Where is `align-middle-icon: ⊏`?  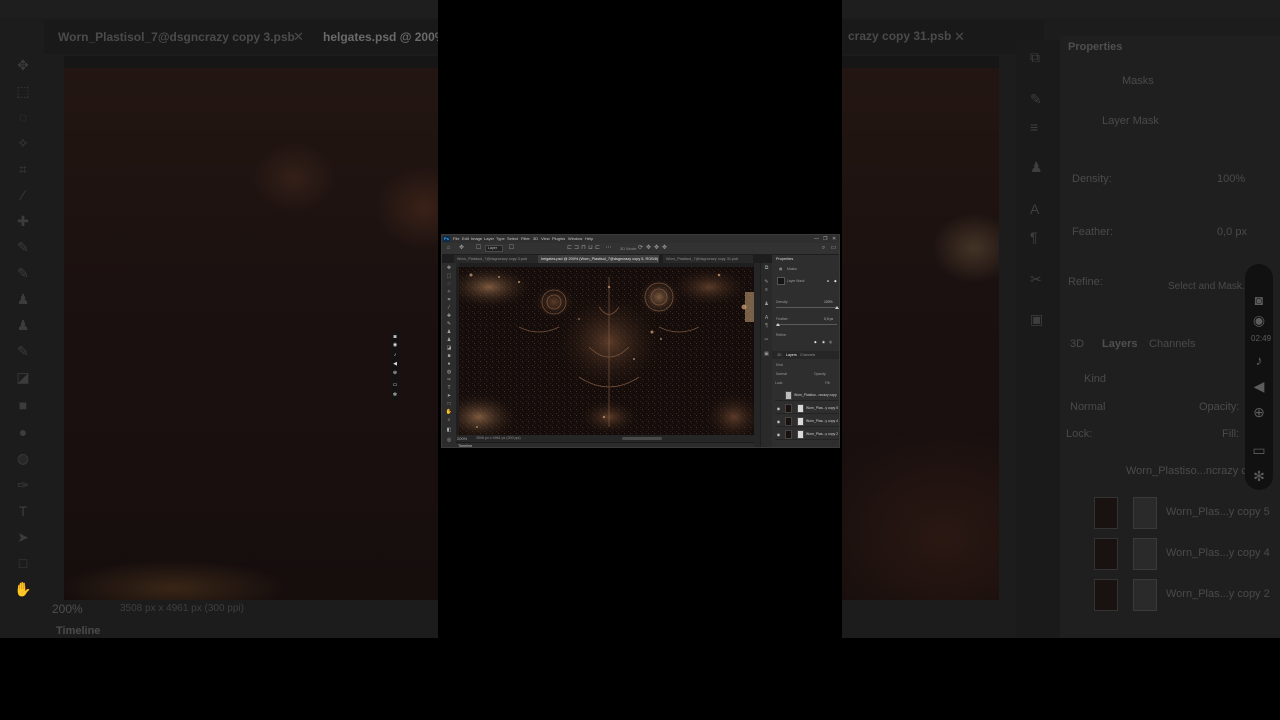
align-middle-icon: ⊏ is located at coordinates (597, 248).